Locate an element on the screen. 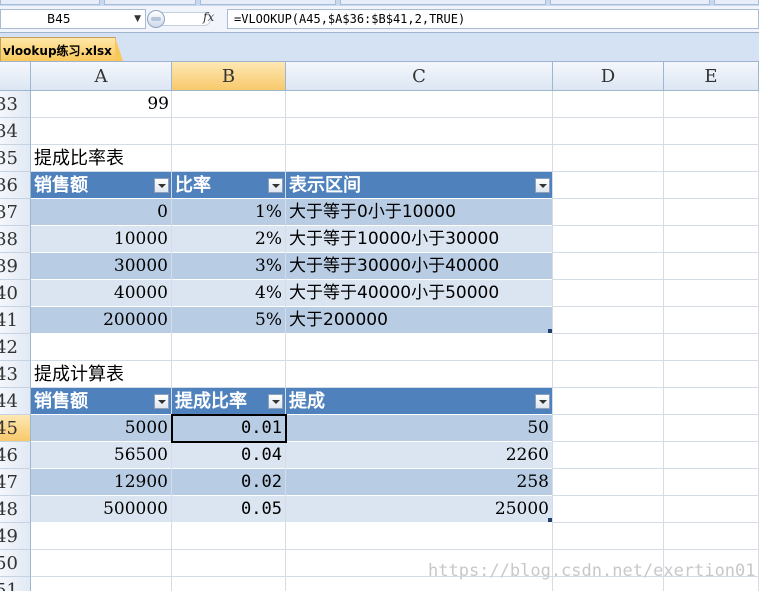 This screenshot has height=591, width=759. row-header-45: 45 is located at coordinates (15, 428).